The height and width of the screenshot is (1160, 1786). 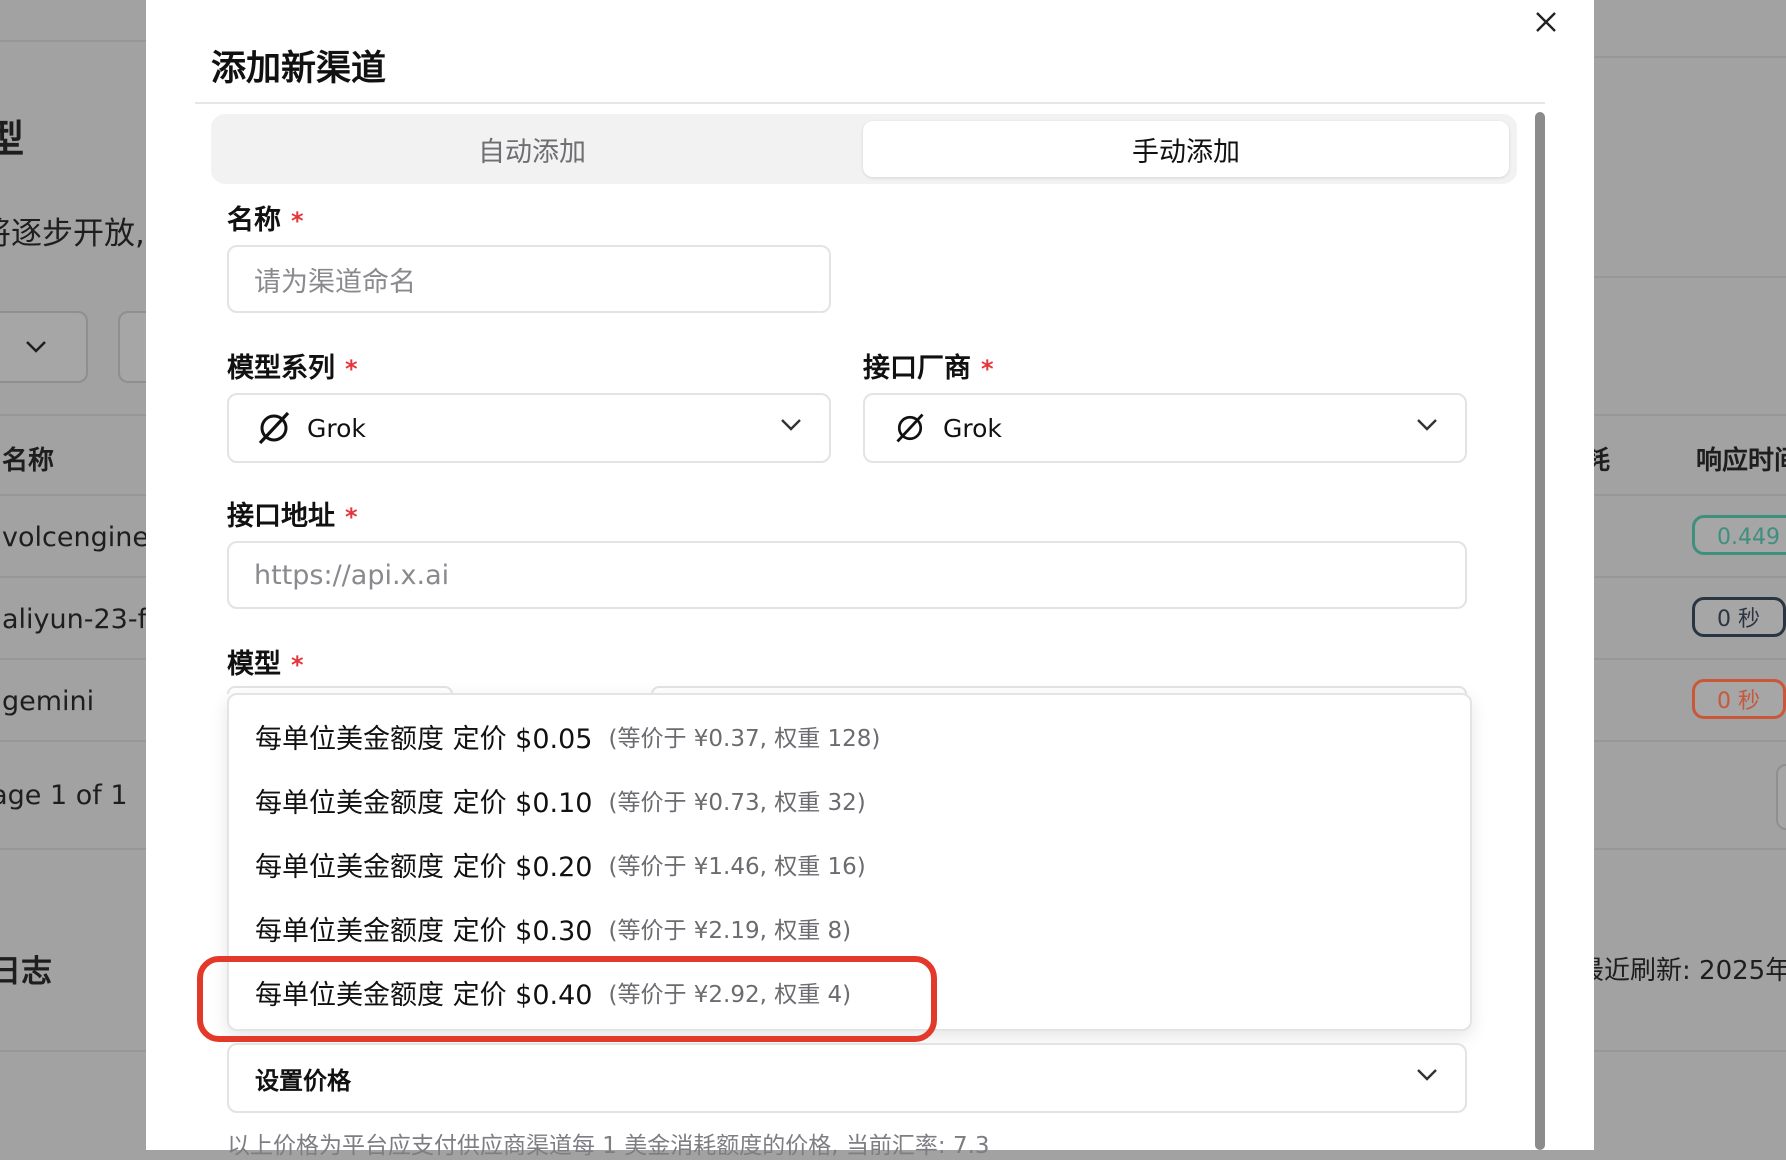 I want to click on close-button, so click(x=1546, y=22).